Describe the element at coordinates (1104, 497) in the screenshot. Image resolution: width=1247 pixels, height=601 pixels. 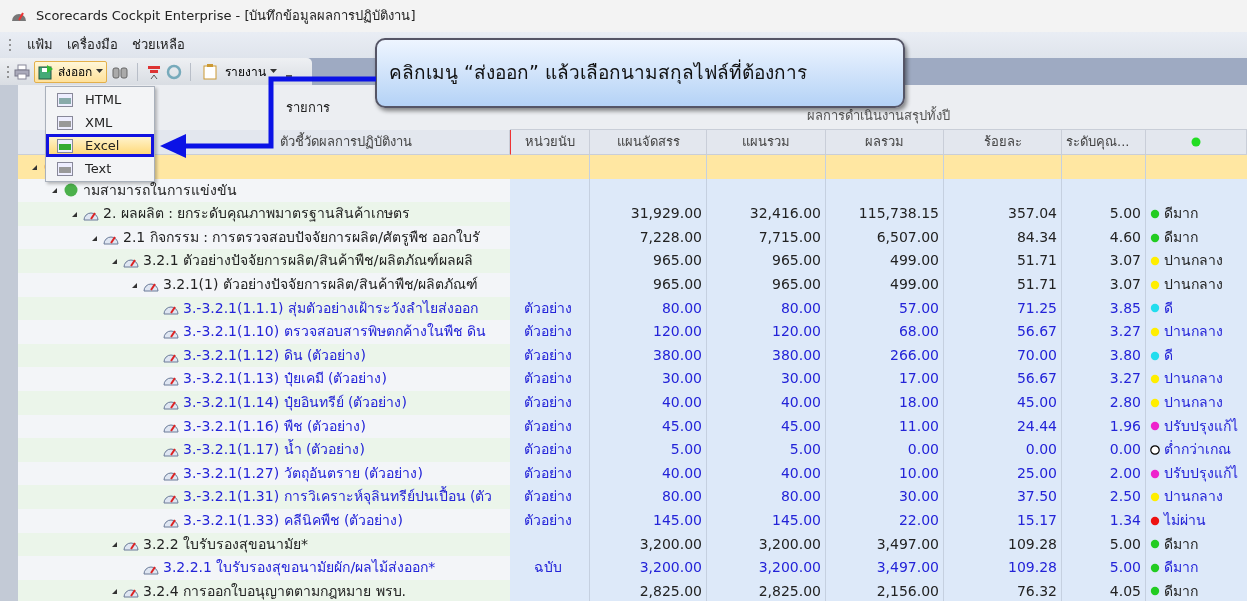
I see `table-cell: 2.50` at that location.